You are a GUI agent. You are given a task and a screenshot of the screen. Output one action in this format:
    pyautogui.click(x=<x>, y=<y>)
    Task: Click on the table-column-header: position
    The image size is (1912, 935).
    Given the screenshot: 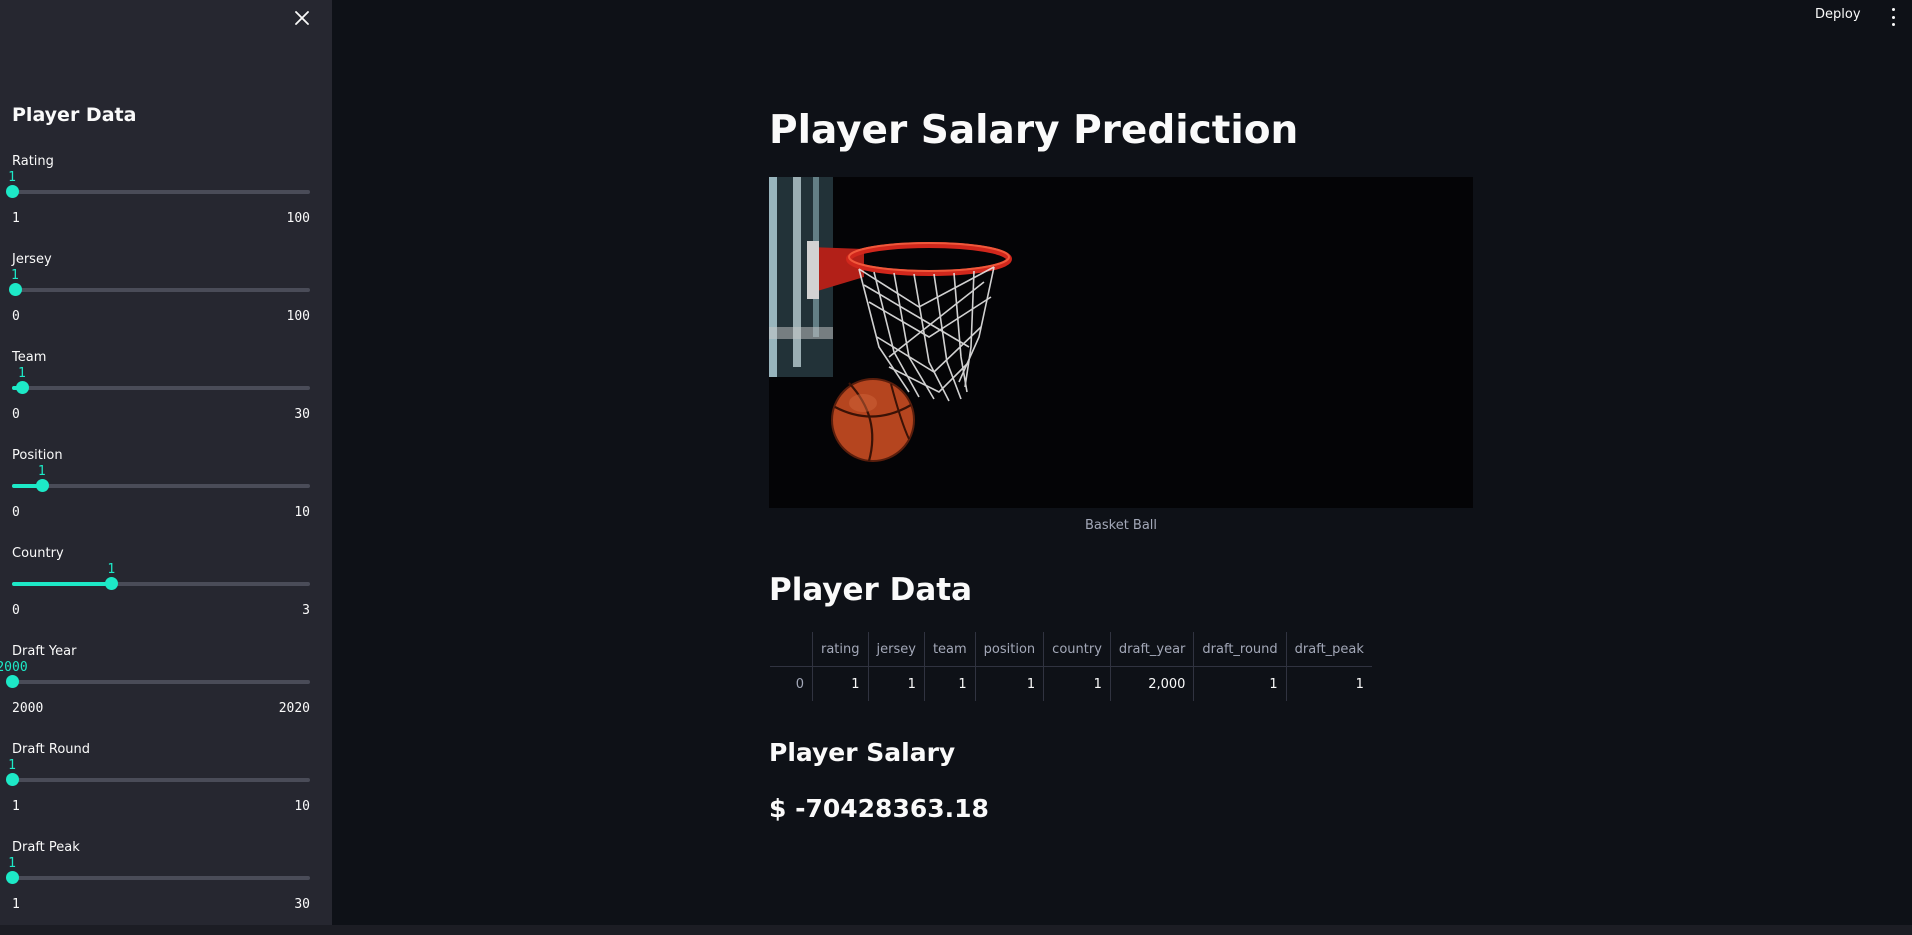 What is the action you would take?
    pyautogui.click(x=1009, y=649)
    